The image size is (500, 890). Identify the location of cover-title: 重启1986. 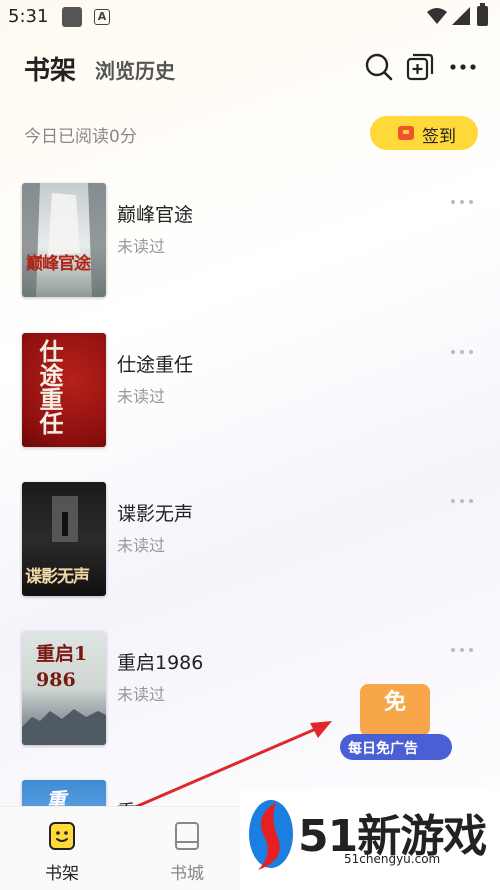
(62, 667).